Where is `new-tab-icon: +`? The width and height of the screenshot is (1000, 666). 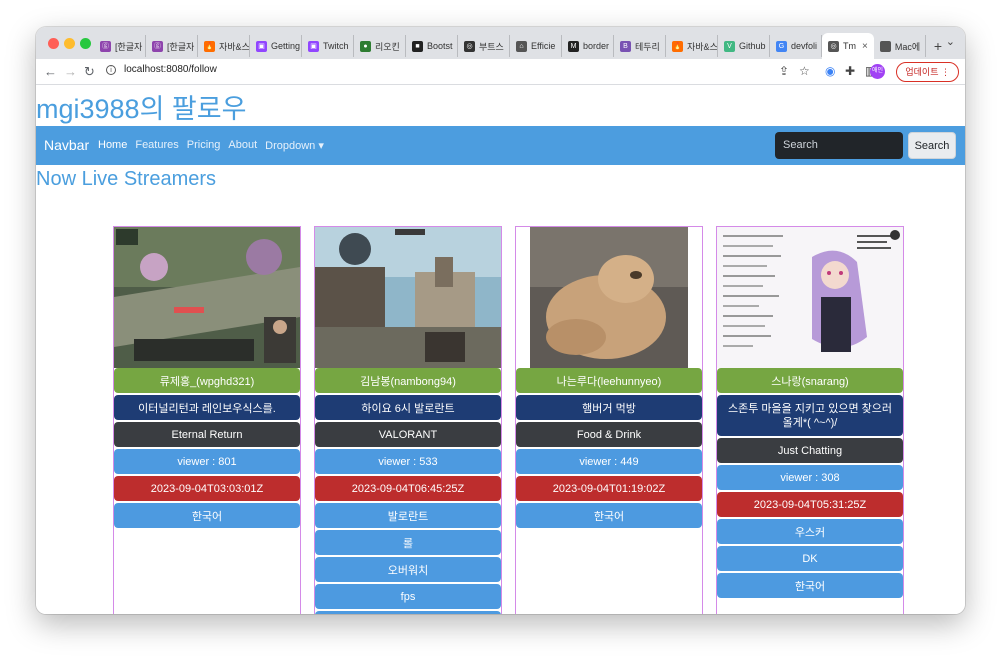 new-tab-icon: + is located at coordinates (938, 46).